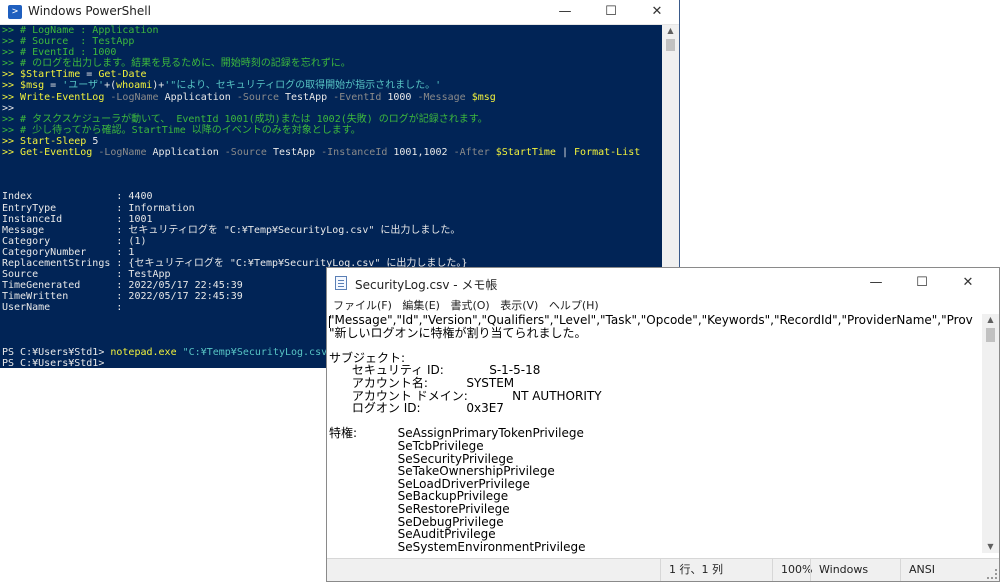 This screenshot has width=1000, height=582. What do you see at coordinates (855, 570) in the screenshot?
I see `line-ending: Windows (CRLF)` at bounding box center [855, 570].